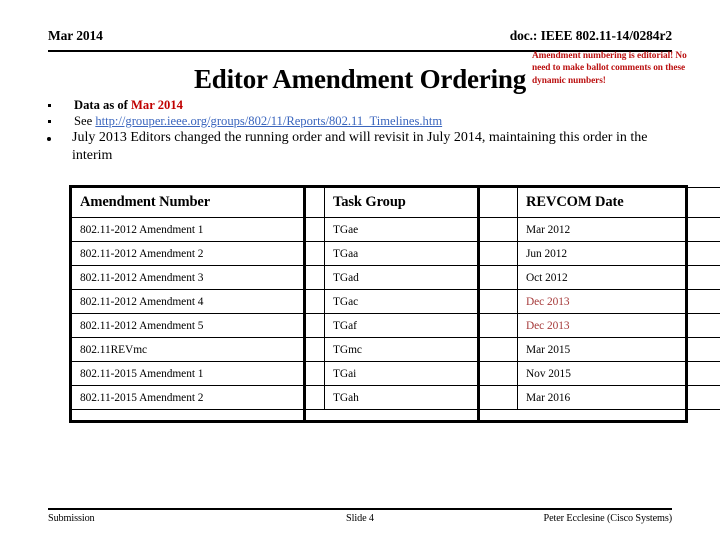 The width and height of the screenshot is (720, 540). What do you see at coordinates (590, 35) in the screenshot?
I see `header-doc-id: doc.: IEEE 802.11-14/0284r2` at bounding box center [590, 35].